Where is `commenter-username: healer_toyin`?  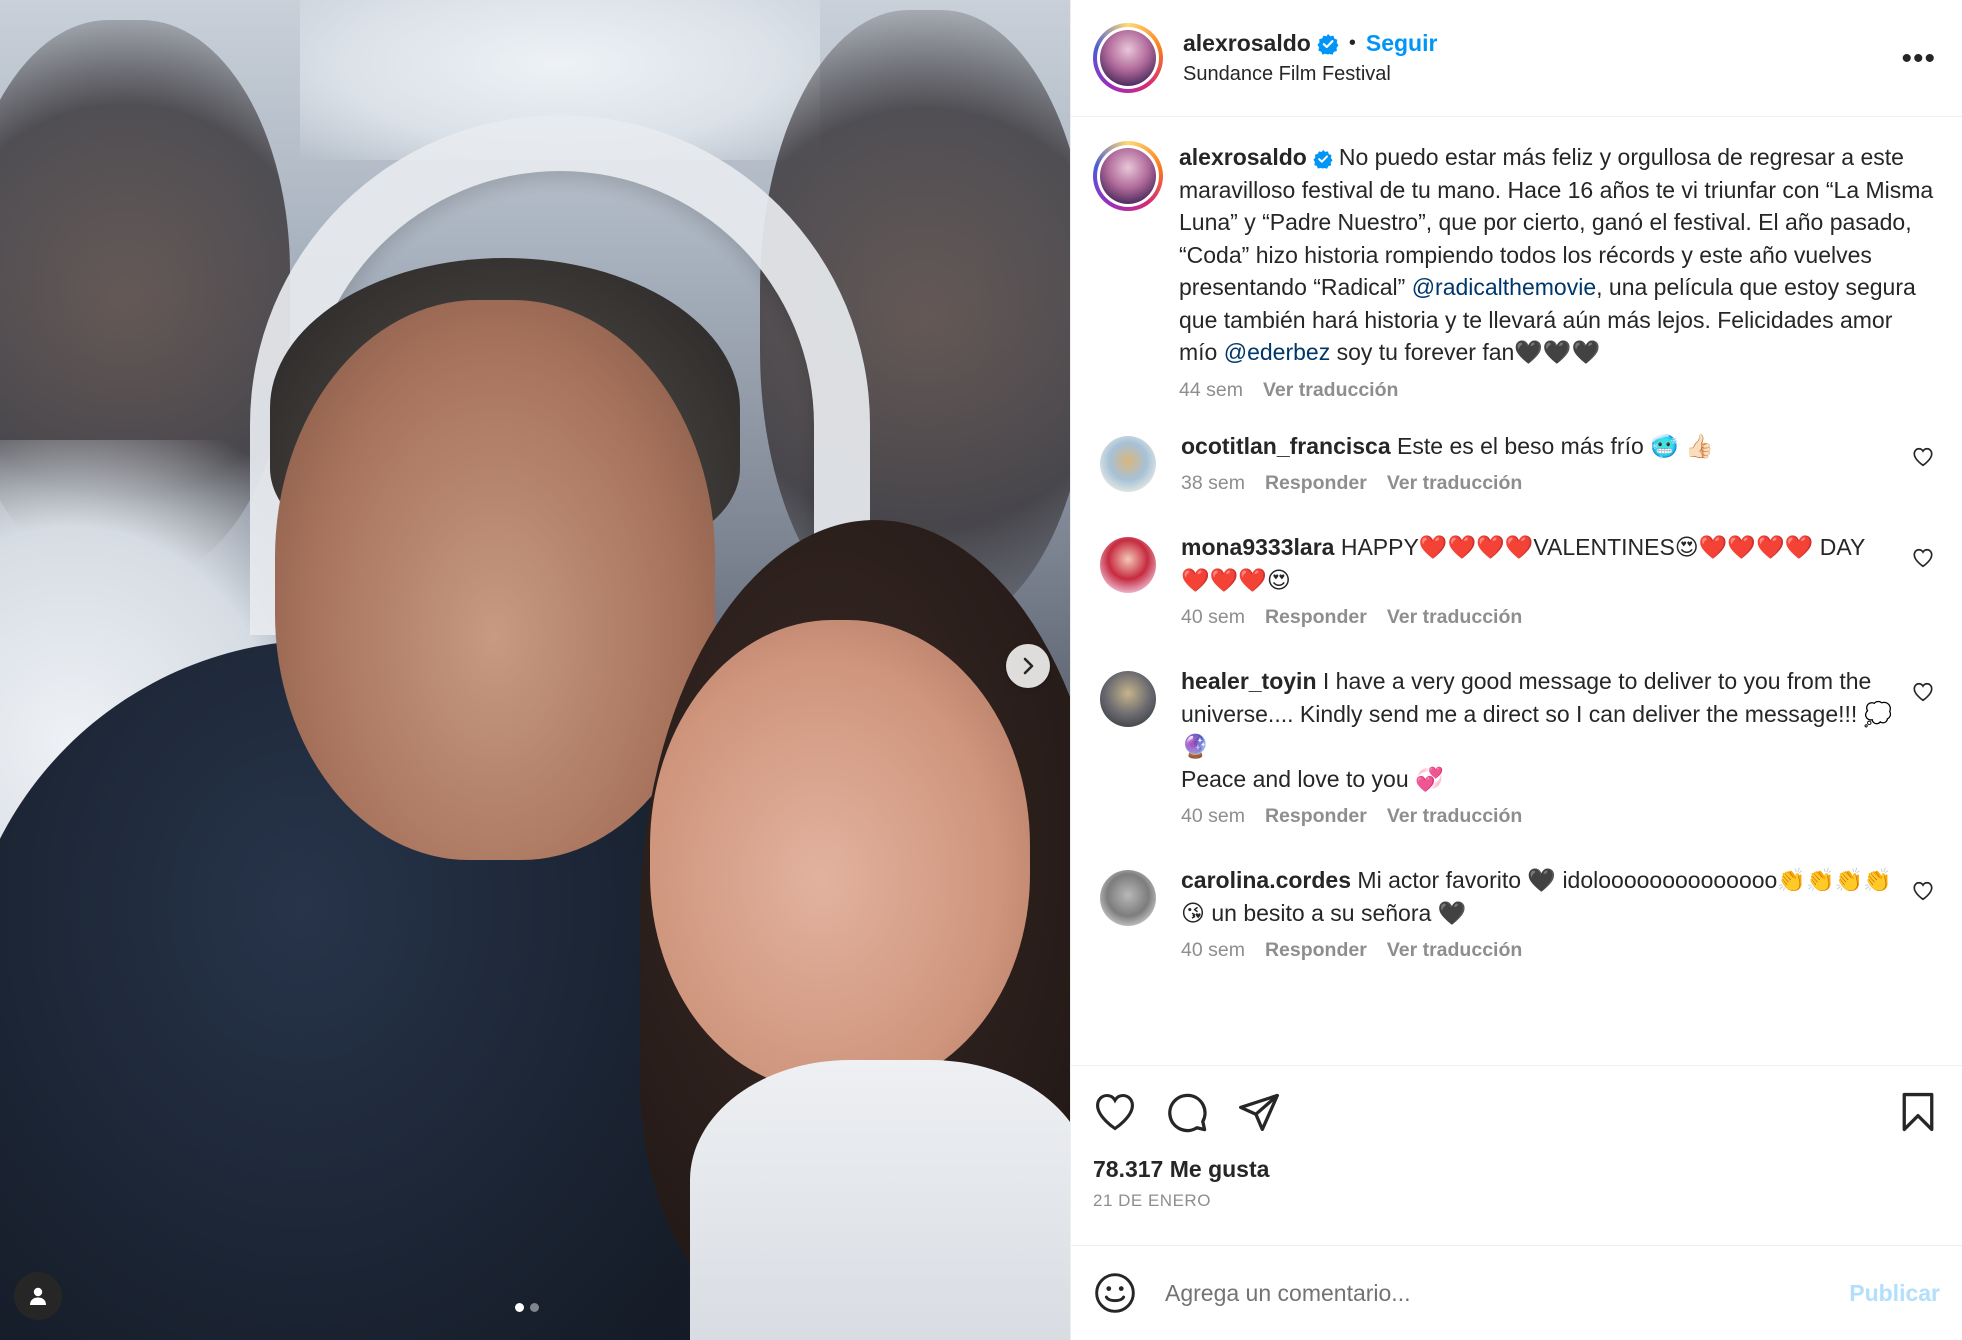 commenter-username: healer_toyin is located at coordinates (1249, 681).